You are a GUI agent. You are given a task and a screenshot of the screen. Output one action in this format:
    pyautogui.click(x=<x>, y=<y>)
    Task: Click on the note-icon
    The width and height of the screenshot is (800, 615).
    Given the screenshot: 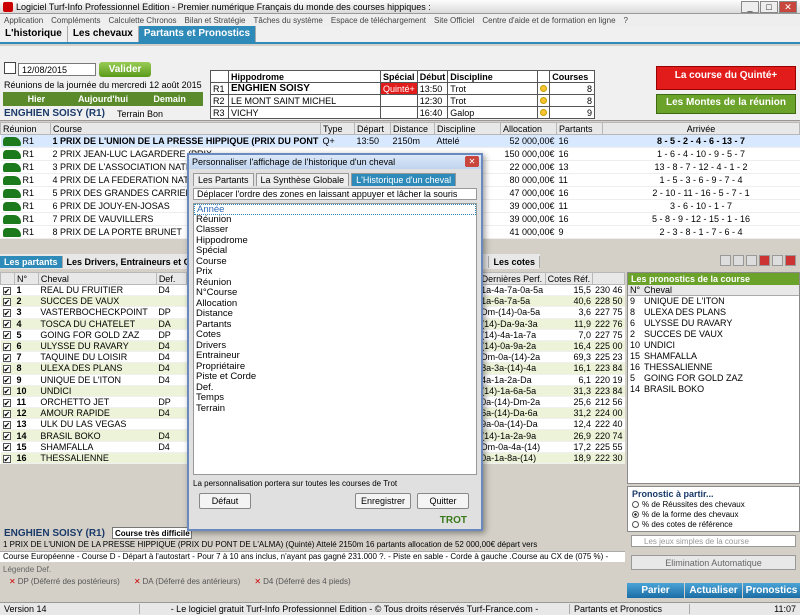 What is the action you would take?
    pyautogui.click(x=751, y=260)
    